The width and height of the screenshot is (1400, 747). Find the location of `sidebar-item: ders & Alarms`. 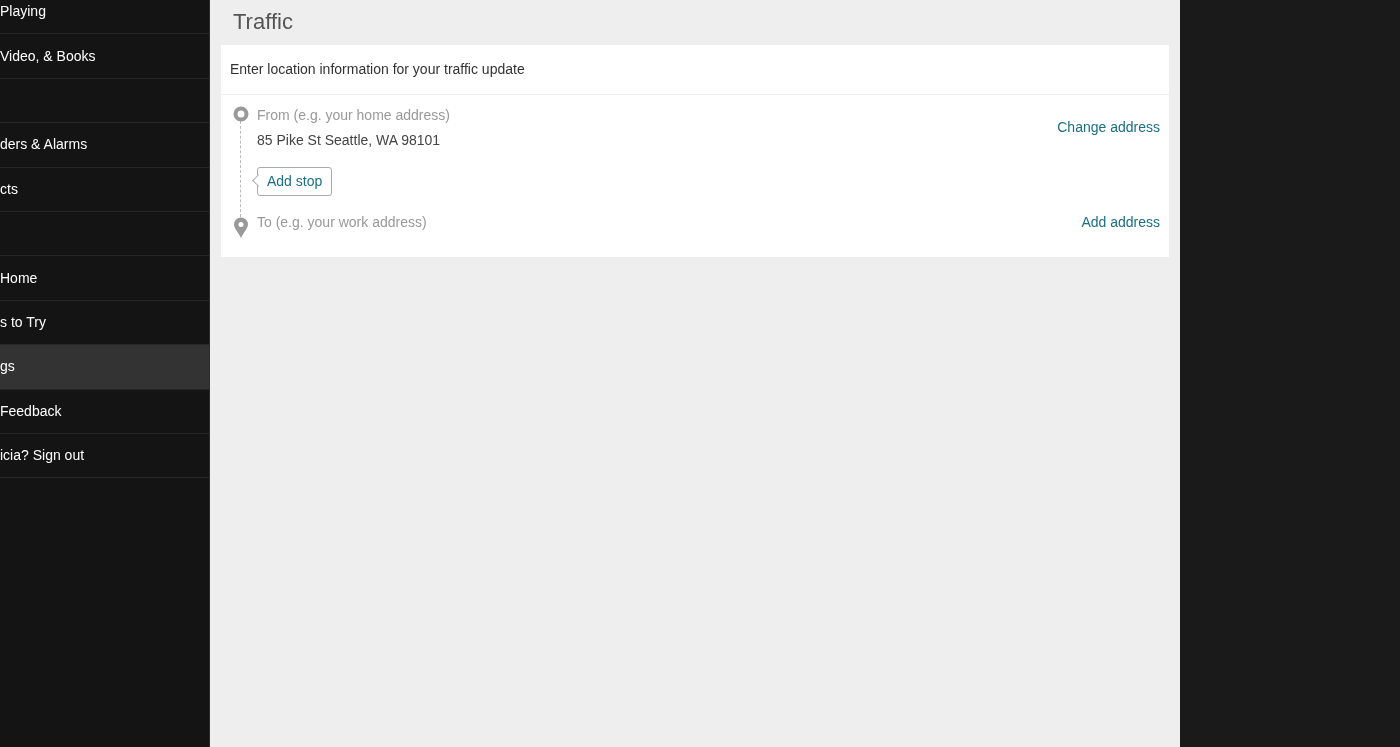

sidebar-item: ders & Alarms is located at coordinates (104, 145).